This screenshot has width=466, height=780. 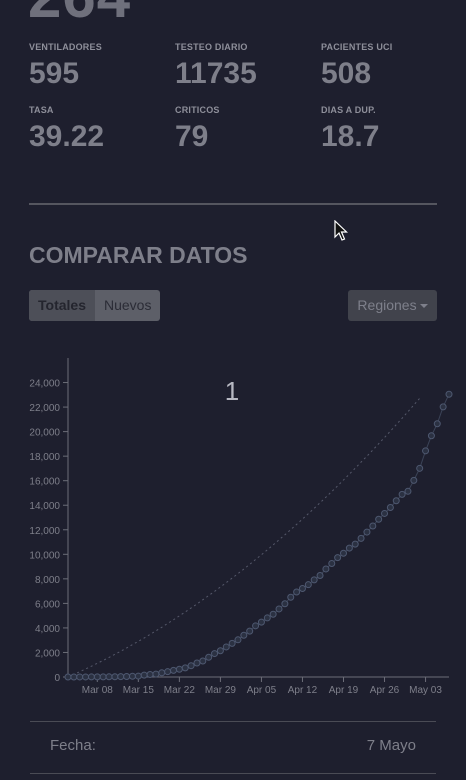 I want to click on x-tick-label: Apr 12, so click(x=303, y=690).